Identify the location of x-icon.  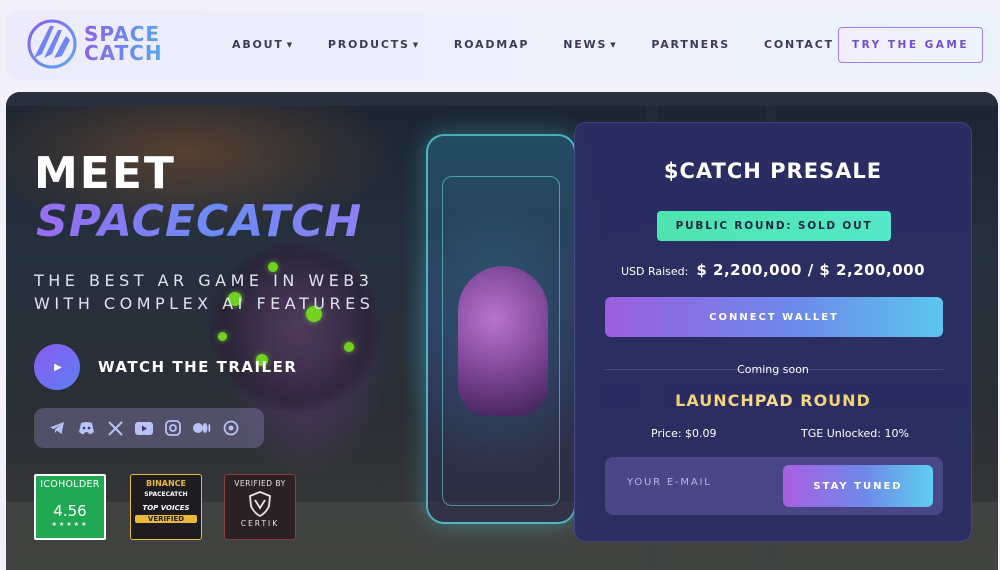
(115, 428).